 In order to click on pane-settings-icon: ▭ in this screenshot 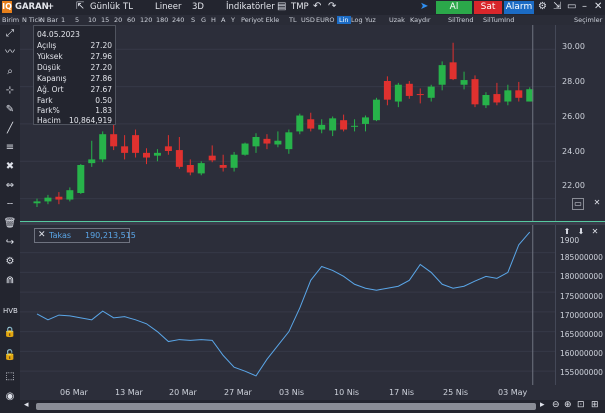, I will do `click(578, 204)`.